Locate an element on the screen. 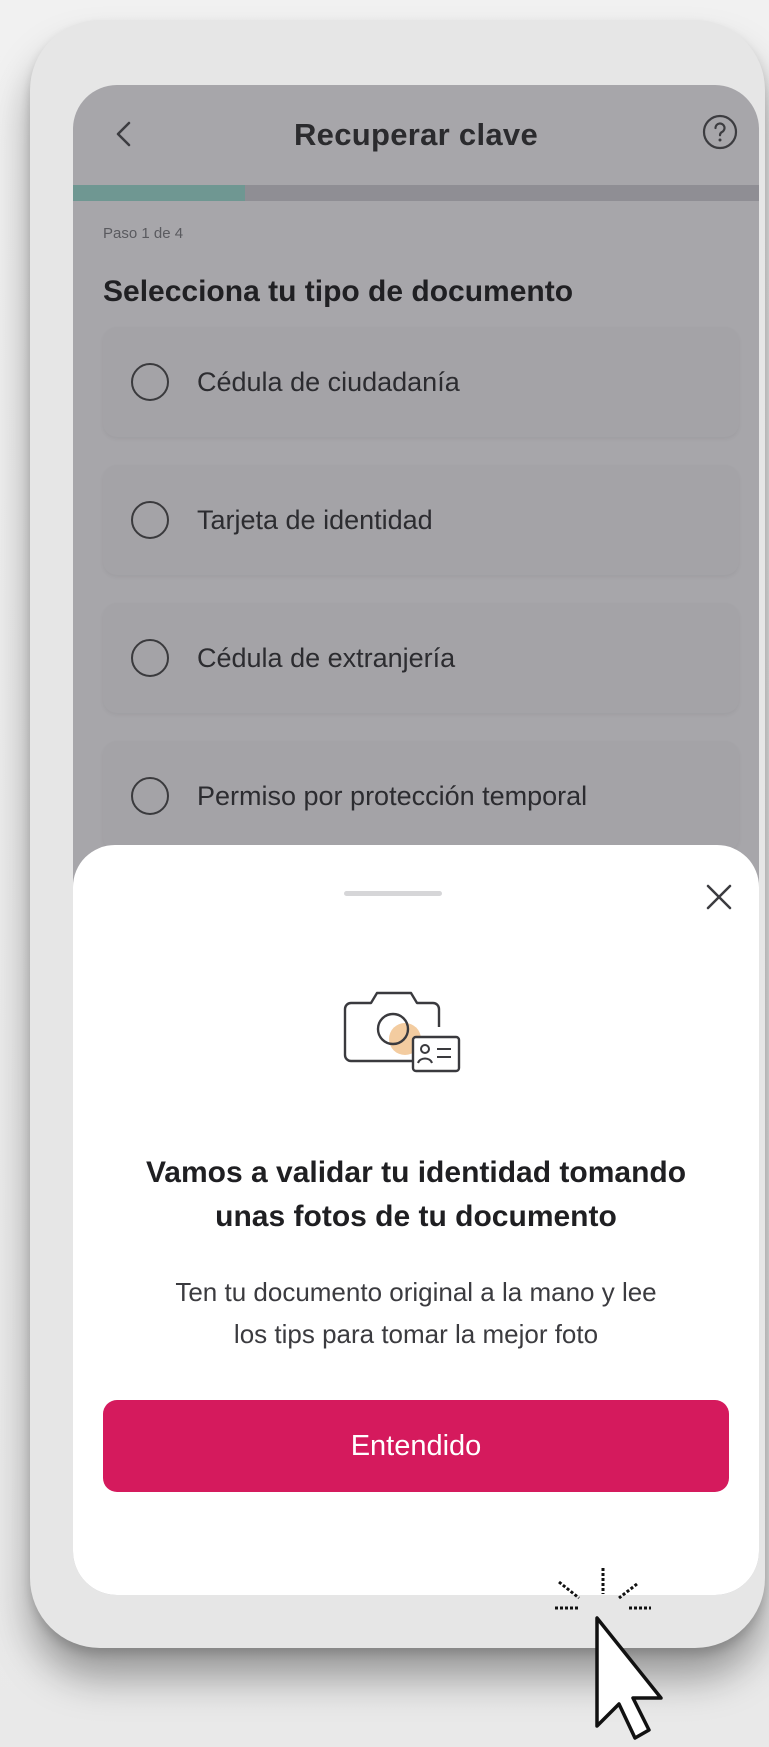 Image resolution: width=769 pixels, height=1747 pixels. sheet-title-line: unas fotos de tu documento is located at coordinates (416, 1216).